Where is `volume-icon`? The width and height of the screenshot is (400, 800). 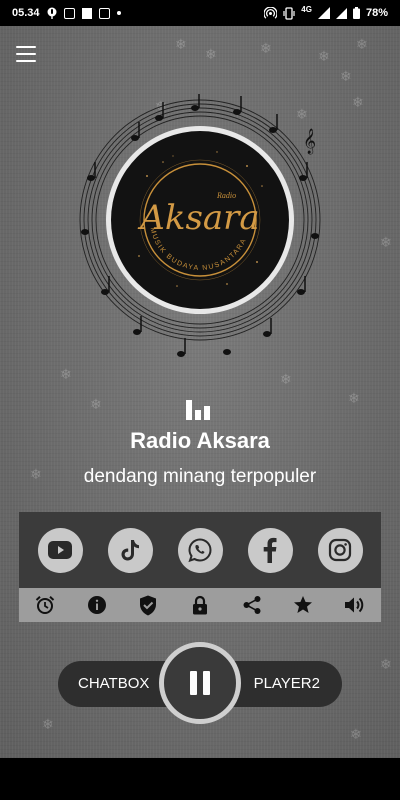
volume-icon is located at coordinates (354, 605).